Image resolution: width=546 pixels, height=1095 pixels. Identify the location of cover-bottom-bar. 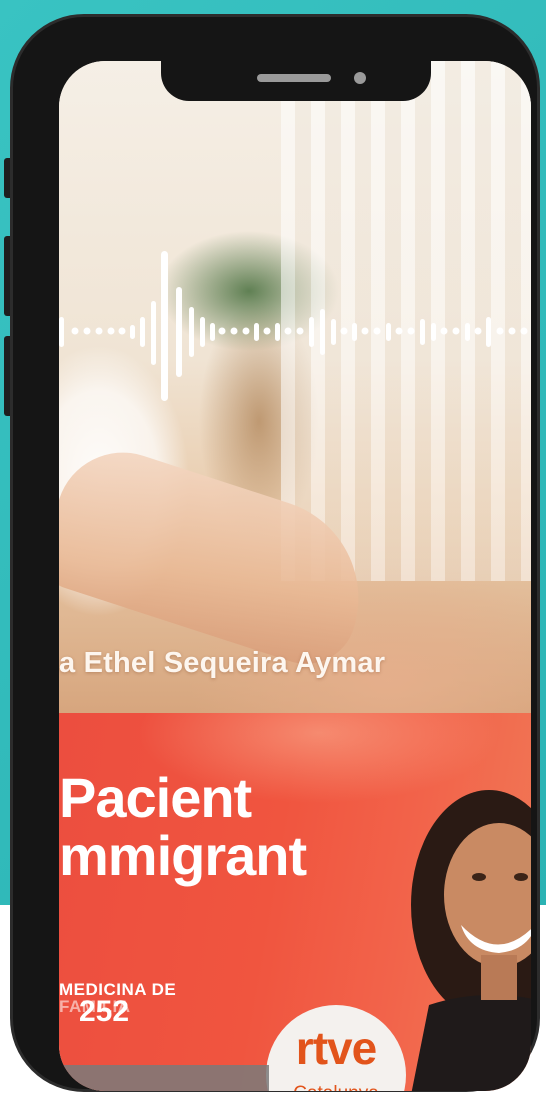
(164, 1078).